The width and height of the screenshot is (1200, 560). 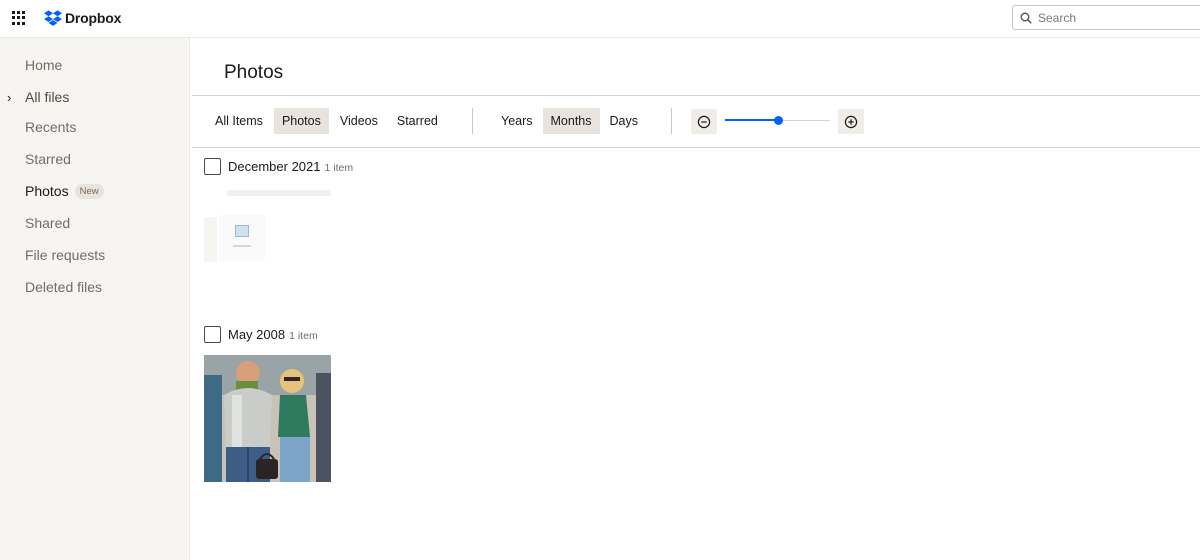 I want to click on sidebar-item-photos: Photos New, so click(x=95, y=191).